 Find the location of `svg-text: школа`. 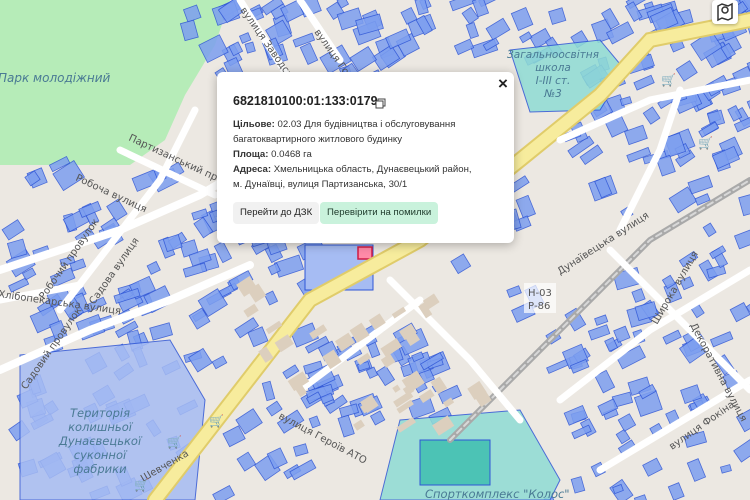

svg-text: школа is located at coordinates (553, 68).